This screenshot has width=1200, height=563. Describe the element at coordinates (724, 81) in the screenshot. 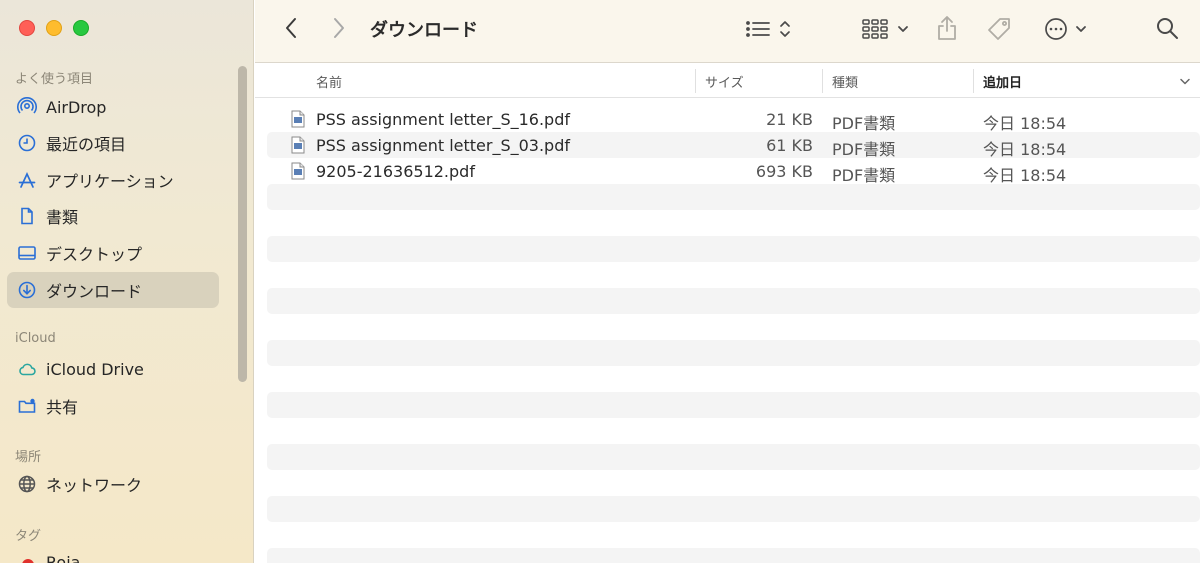

I see `column-header-size: サイズ` at that location.